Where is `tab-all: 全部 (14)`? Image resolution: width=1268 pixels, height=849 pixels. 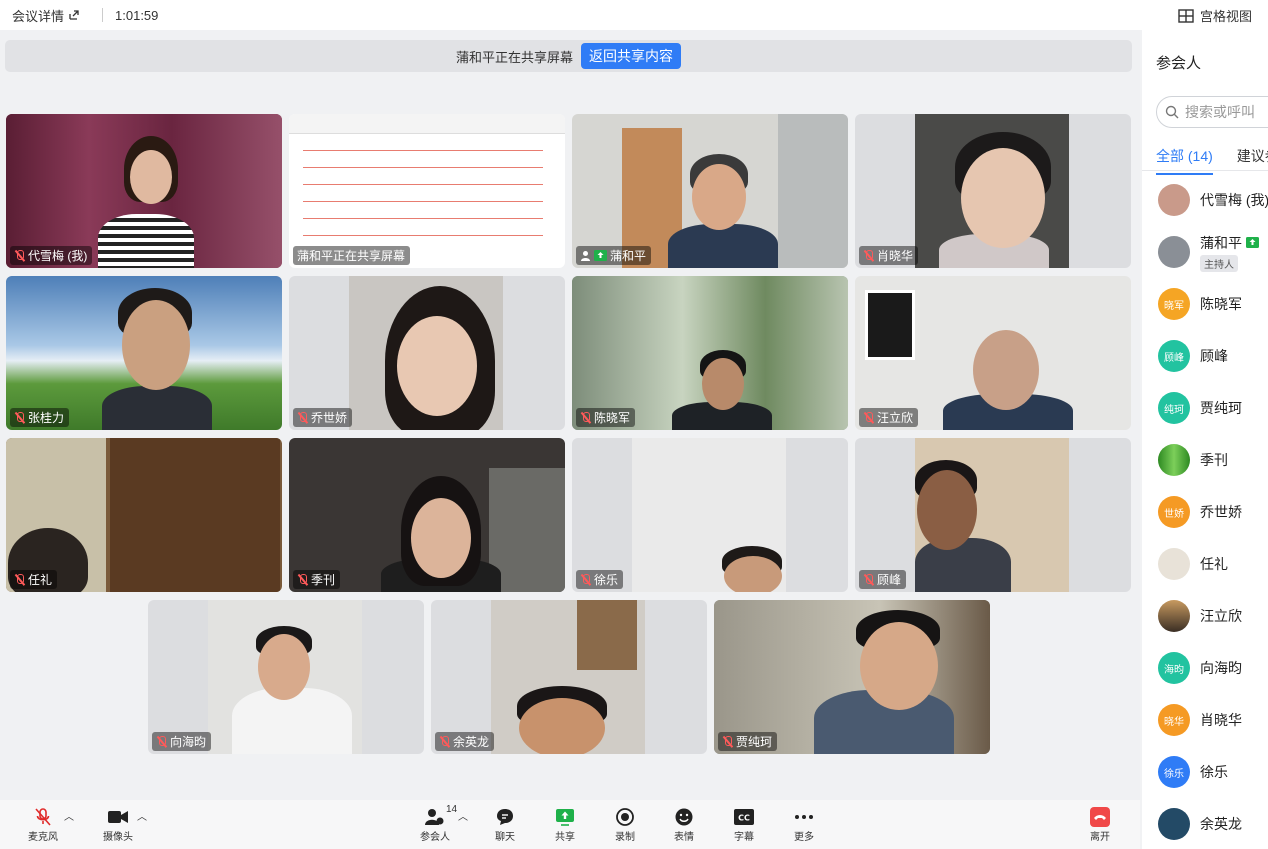
tab-all: 全部 (14) is located at coordinates (1184, 160).